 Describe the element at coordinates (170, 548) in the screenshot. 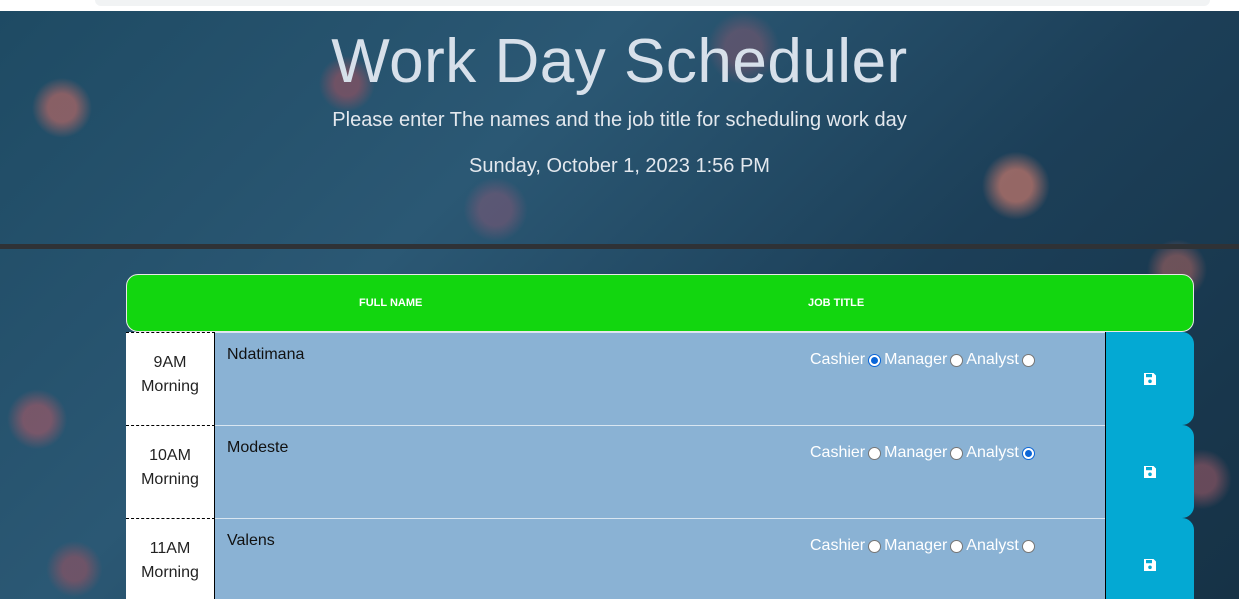

I see `hour-label: 11AM` at that location.